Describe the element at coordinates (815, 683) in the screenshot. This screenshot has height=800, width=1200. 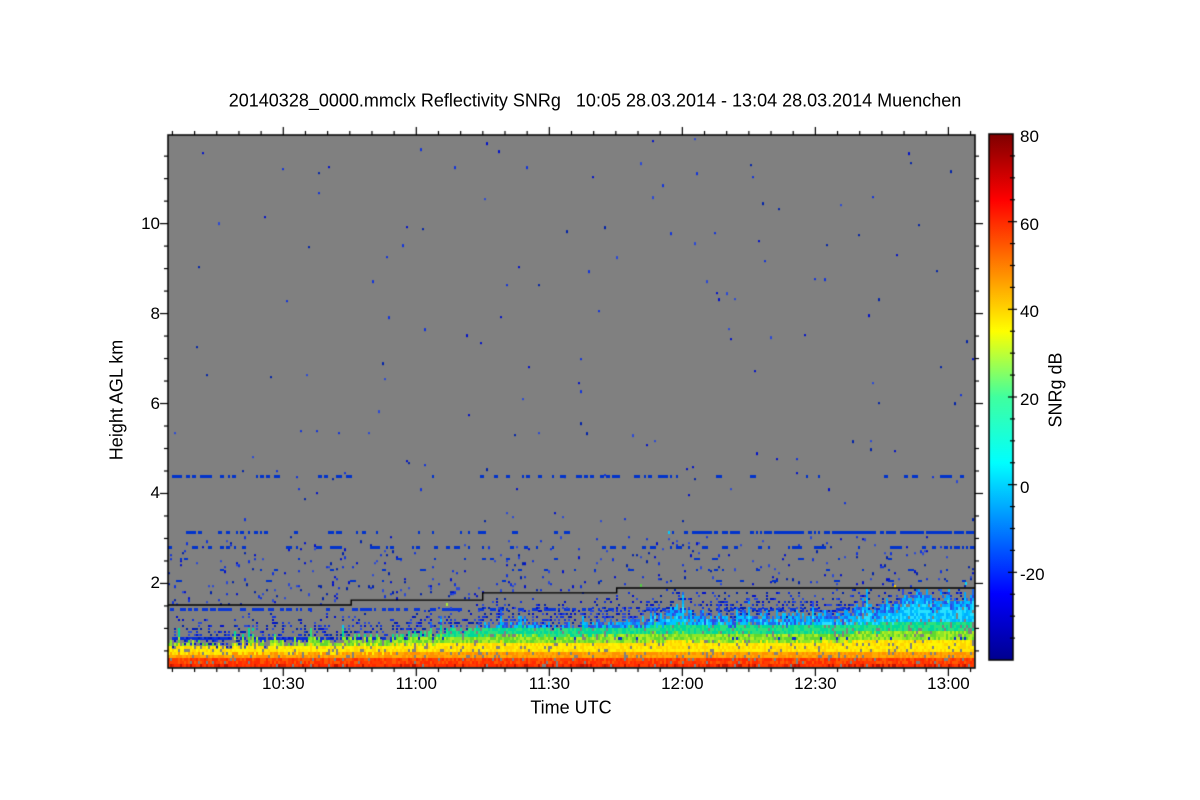
I see `x-tick-label: 12:30` at that location.